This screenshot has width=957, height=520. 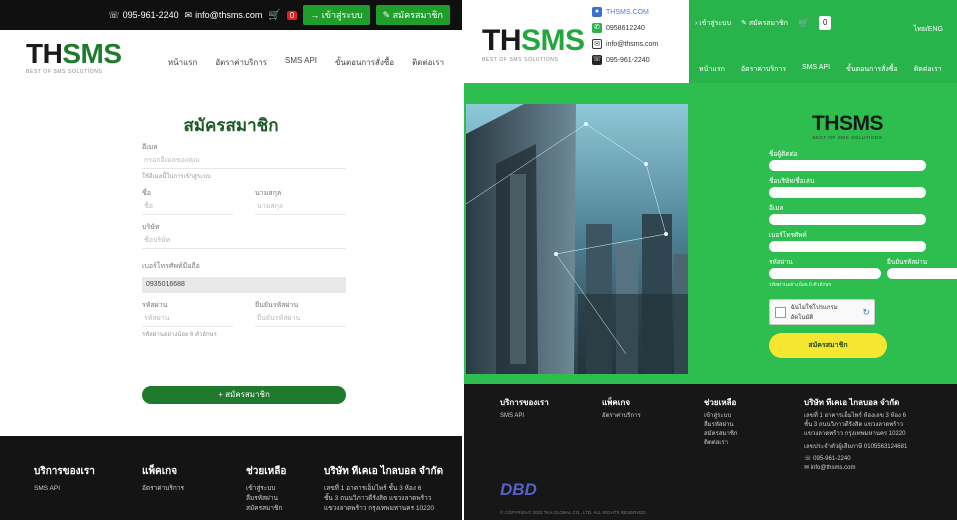 I want to click on register-submit-button: สมัครสมาชิก, so click(x=828, y=345).